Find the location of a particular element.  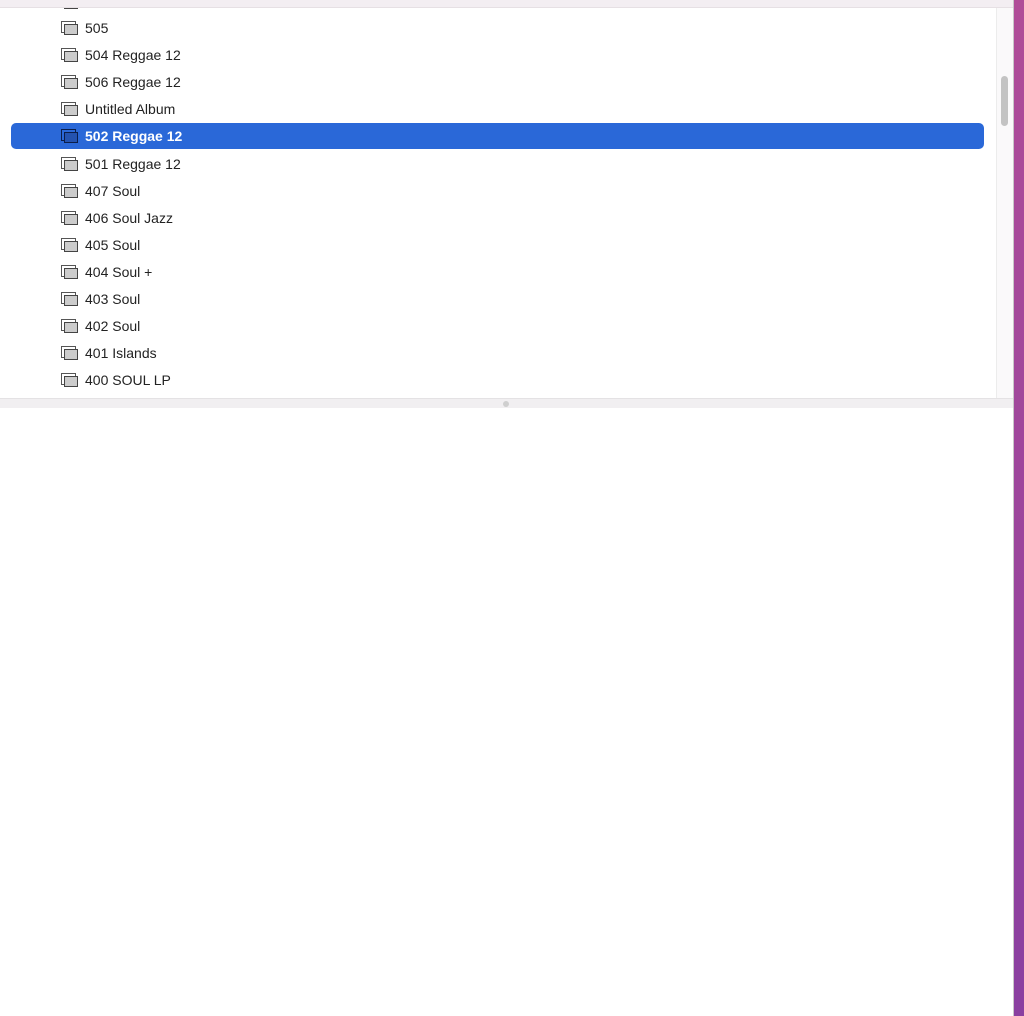

album-label: 400 SOUL LP is located at coordinates (128, 380).